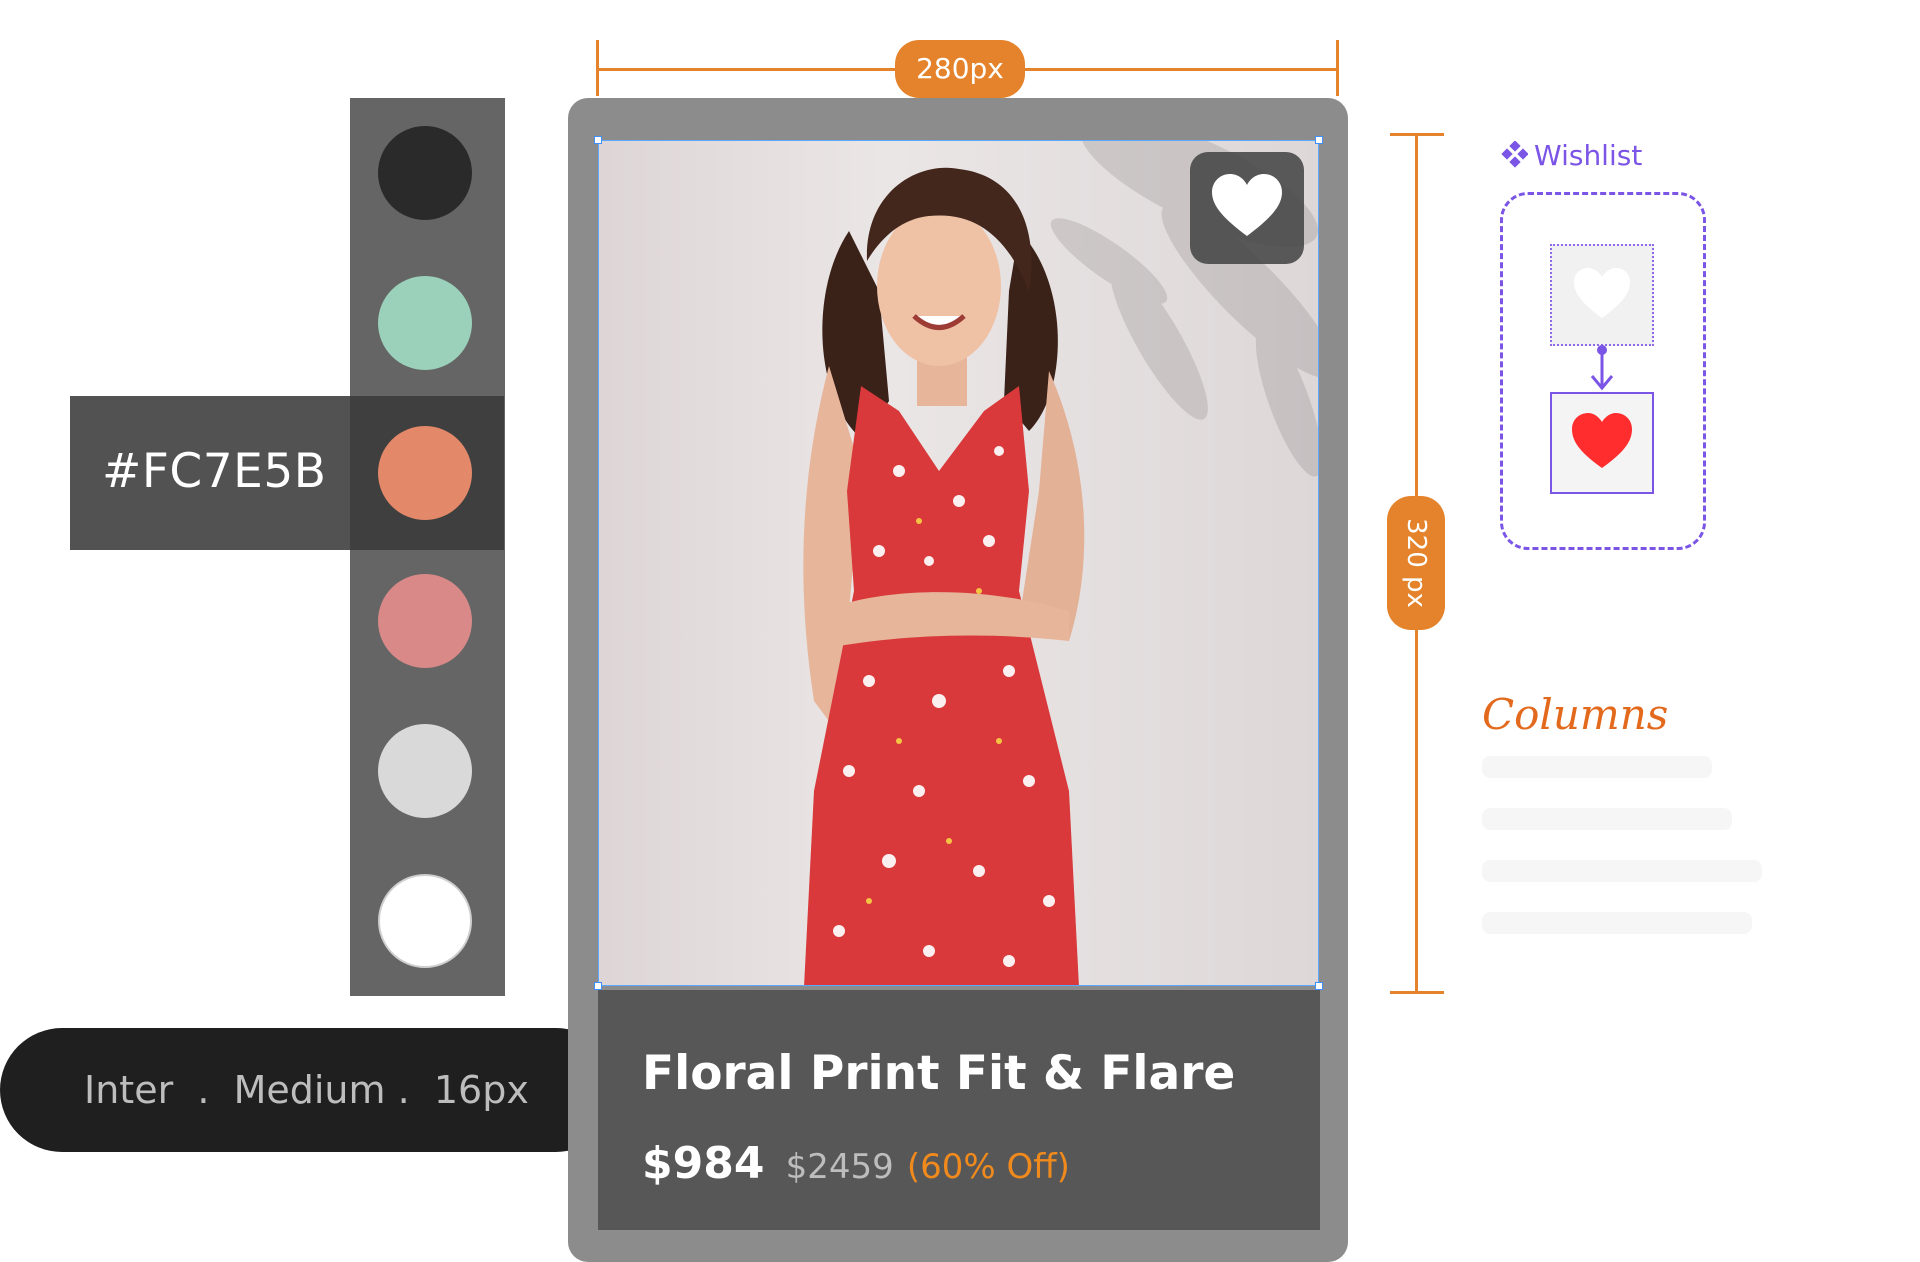  Describe the element at coordinates (1515, 154) in the screenshot. I see `component-icon` at that location.